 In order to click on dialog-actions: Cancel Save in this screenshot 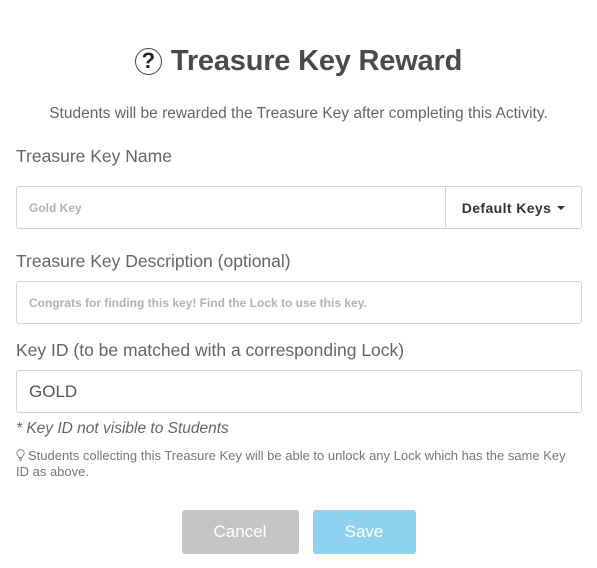, I will do `click(298, 532)`.